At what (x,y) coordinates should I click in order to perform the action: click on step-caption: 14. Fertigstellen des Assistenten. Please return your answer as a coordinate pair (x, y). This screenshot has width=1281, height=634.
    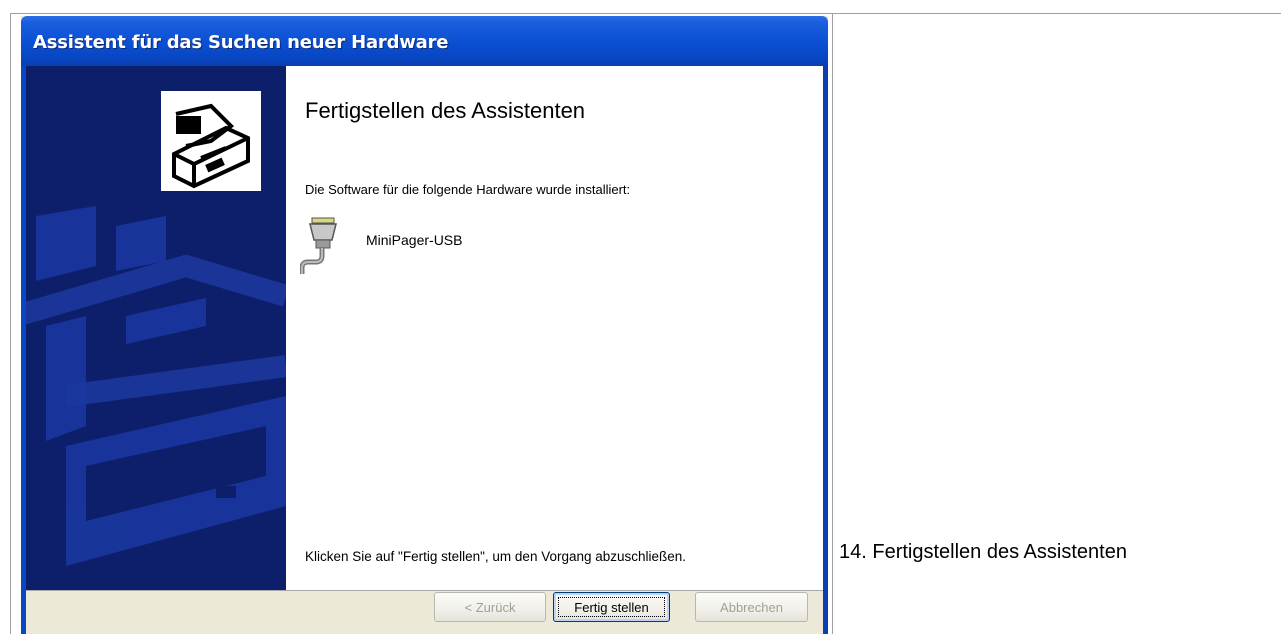
    Looking at the image, I should click on (983, 552).